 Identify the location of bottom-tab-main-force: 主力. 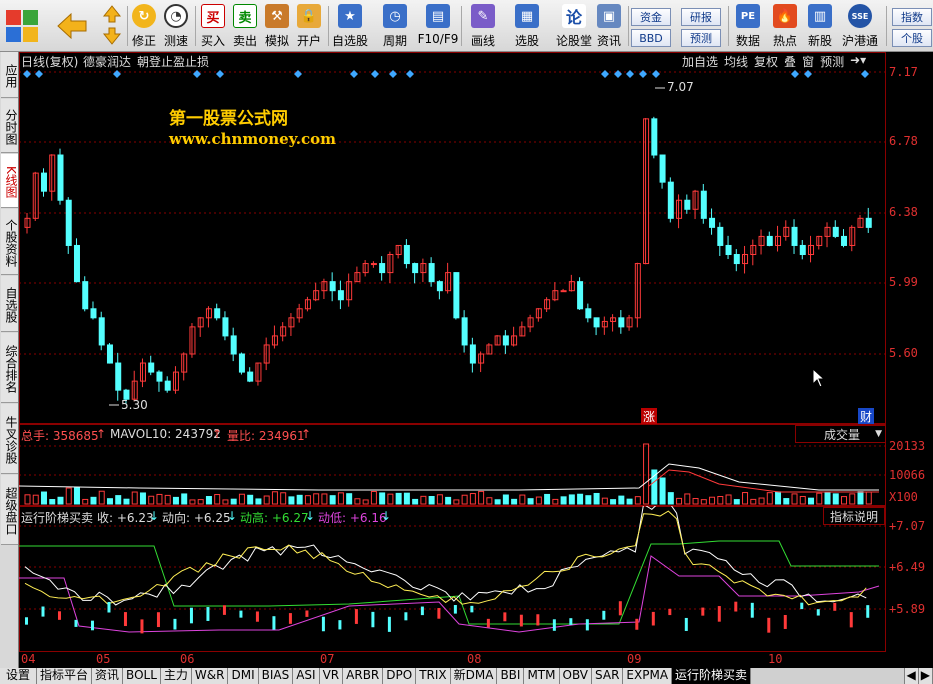
(176, 676).